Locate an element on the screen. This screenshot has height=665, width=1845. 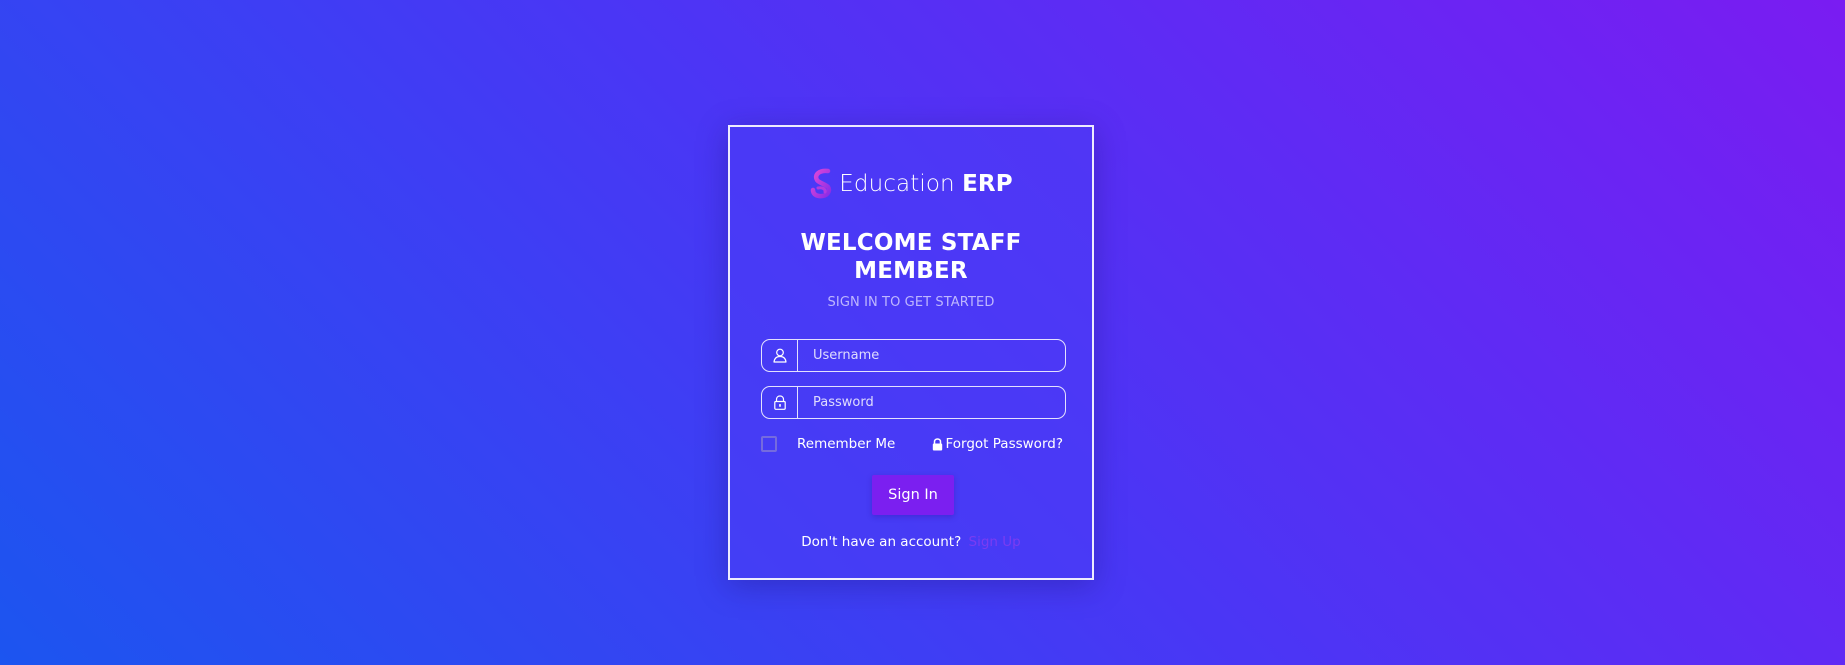
username-field is located at coordinates (913, 355).